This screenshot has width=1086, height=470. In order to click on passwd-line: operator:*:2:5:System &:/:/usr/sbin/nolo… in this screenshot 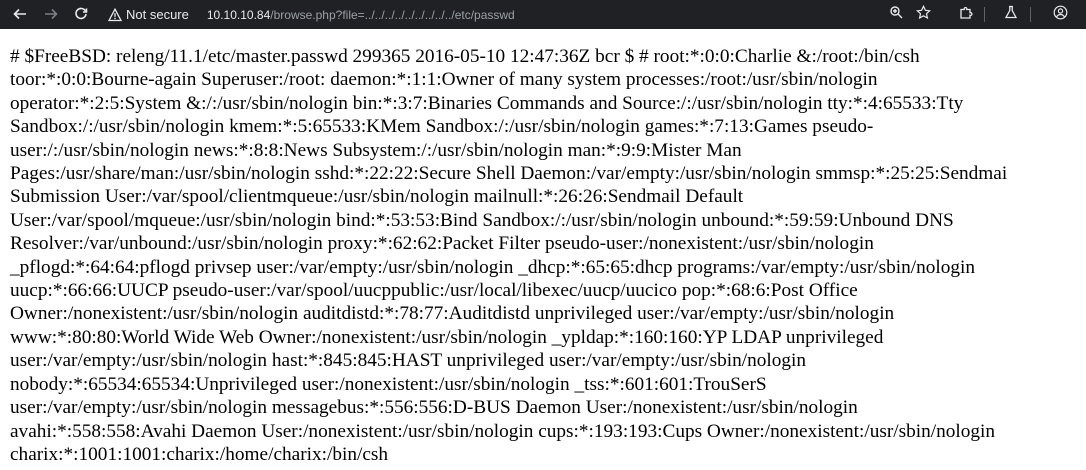, I will do `click(487, 103)`.